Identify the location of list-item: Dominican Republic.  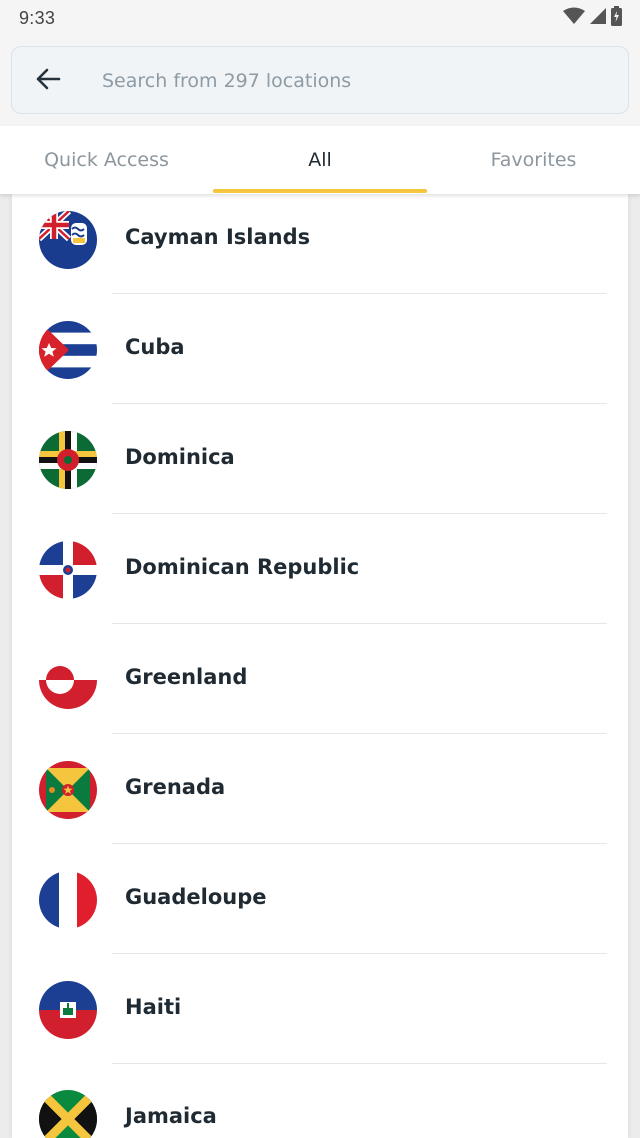
(320, 578).